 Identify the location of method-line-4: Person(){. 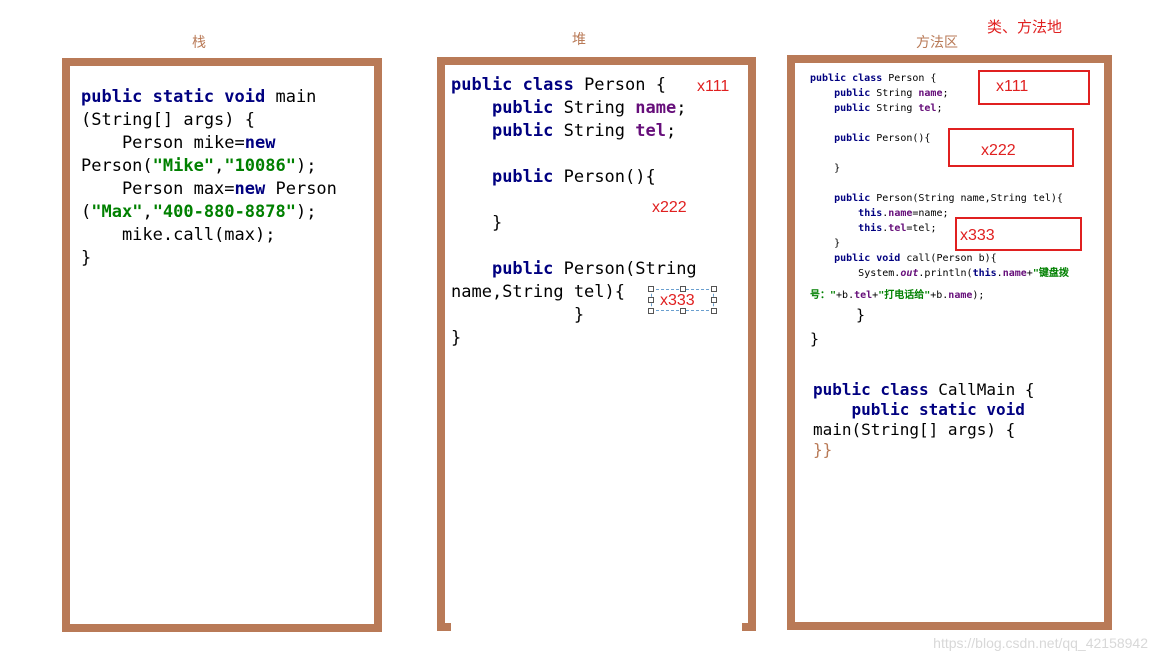
(900, 138).